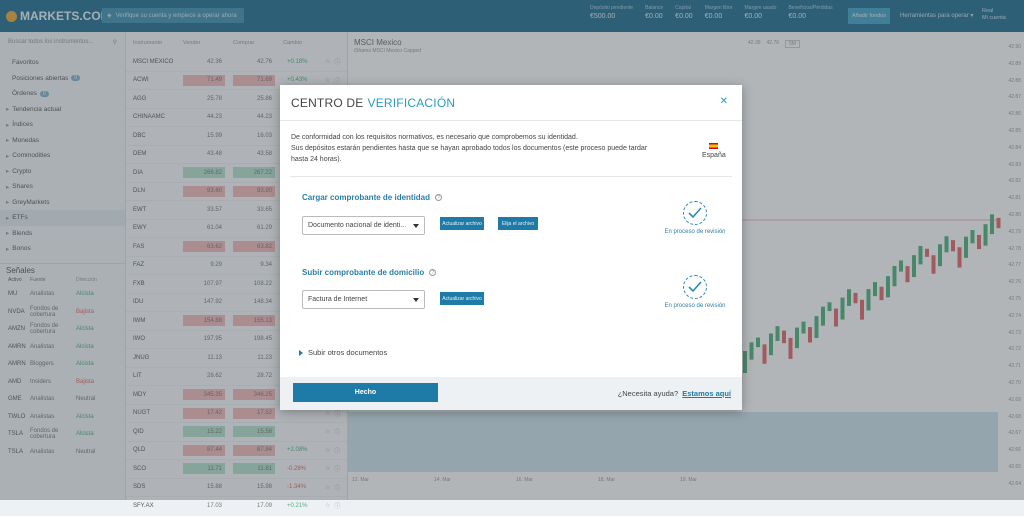 The width and height of the screenshot is (1024, 516). Describe the element at coordinates (254, 505) in the screenshot. I see `buy-price: 17.09` at that location.